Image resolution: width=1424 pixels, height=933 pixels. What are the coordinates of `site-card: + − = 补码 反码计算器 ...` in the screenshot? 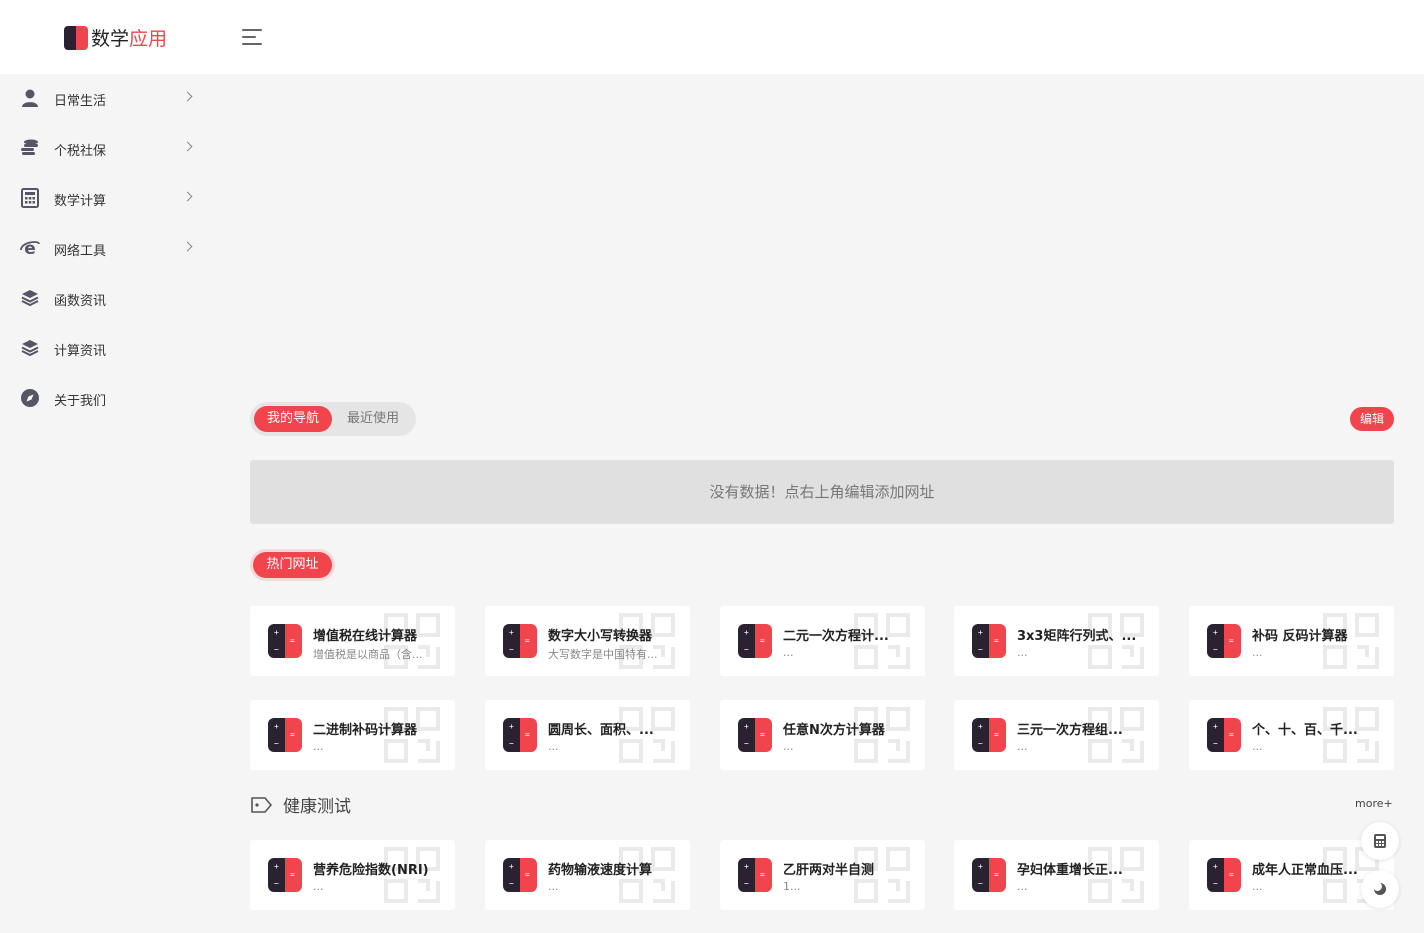 It's located at (1291, 641).